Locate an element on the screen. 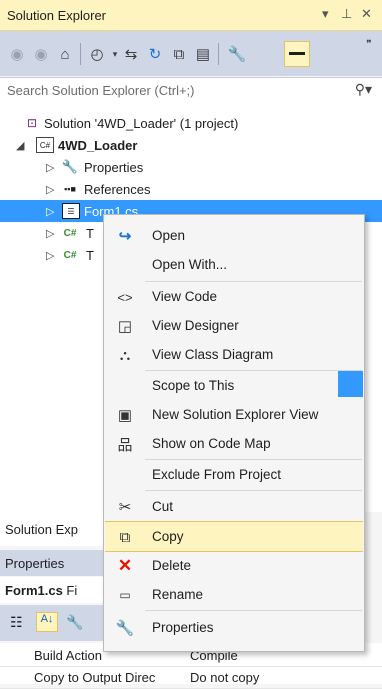 The width and height of the screenshot is (382, 689). menu-label: Copy is located at coordinates (168, 536).